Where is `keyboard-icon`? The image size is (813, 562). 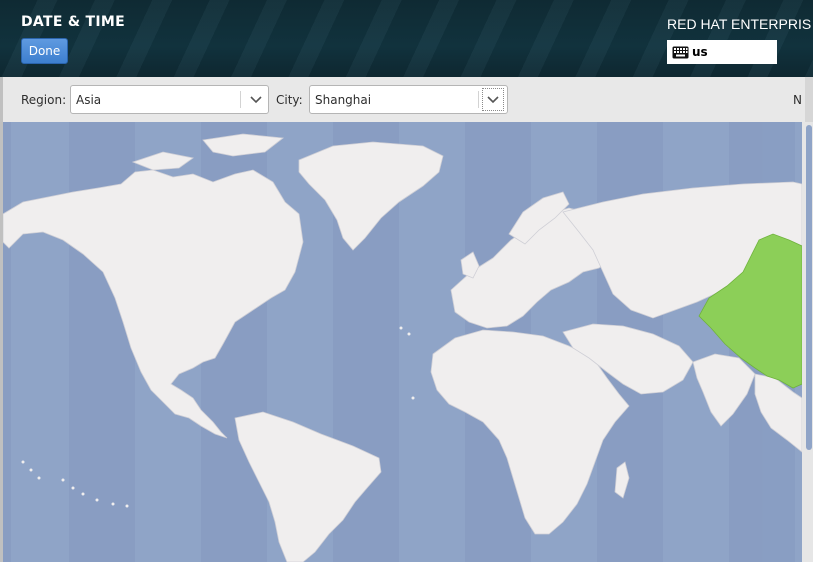 keyboard-icon is located at coordinates (680, 52).